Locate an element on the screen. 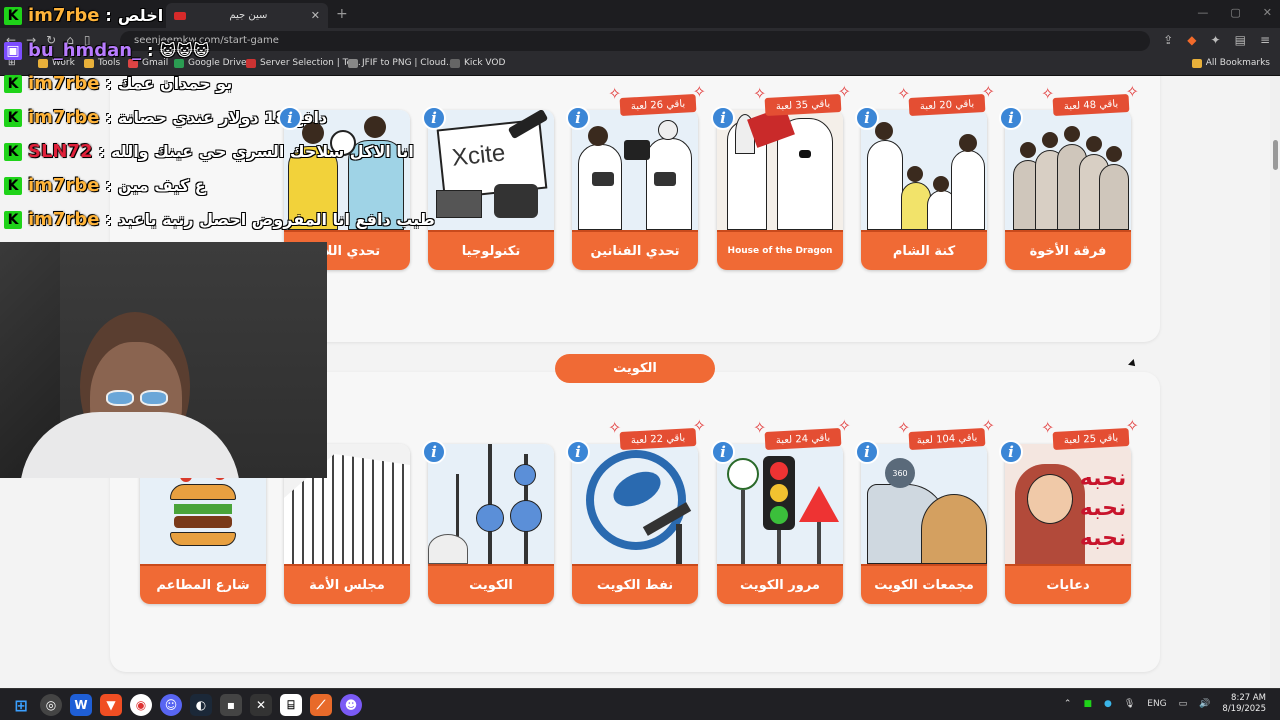 The height and width of the screenshot is (720, 1280). card-image: 360 is located at coordinates (924, 504).